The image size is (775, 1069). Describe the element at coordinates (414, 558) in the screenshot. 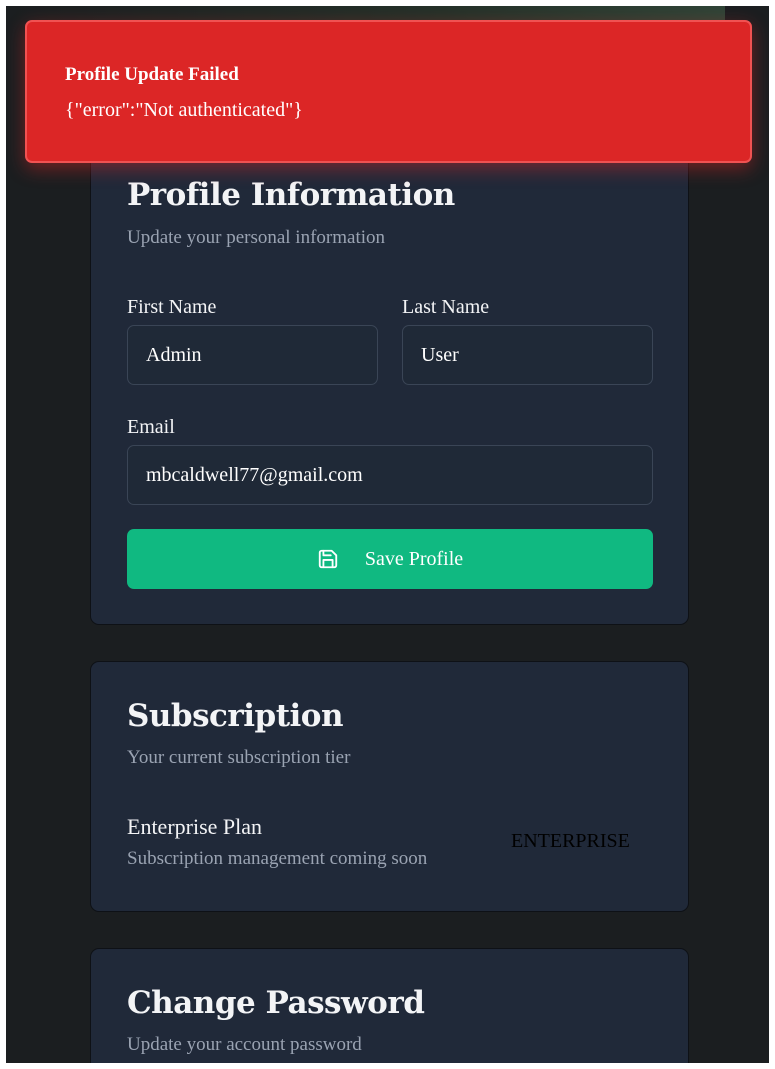

I see `save-profile-label: Save Profile` at that location.